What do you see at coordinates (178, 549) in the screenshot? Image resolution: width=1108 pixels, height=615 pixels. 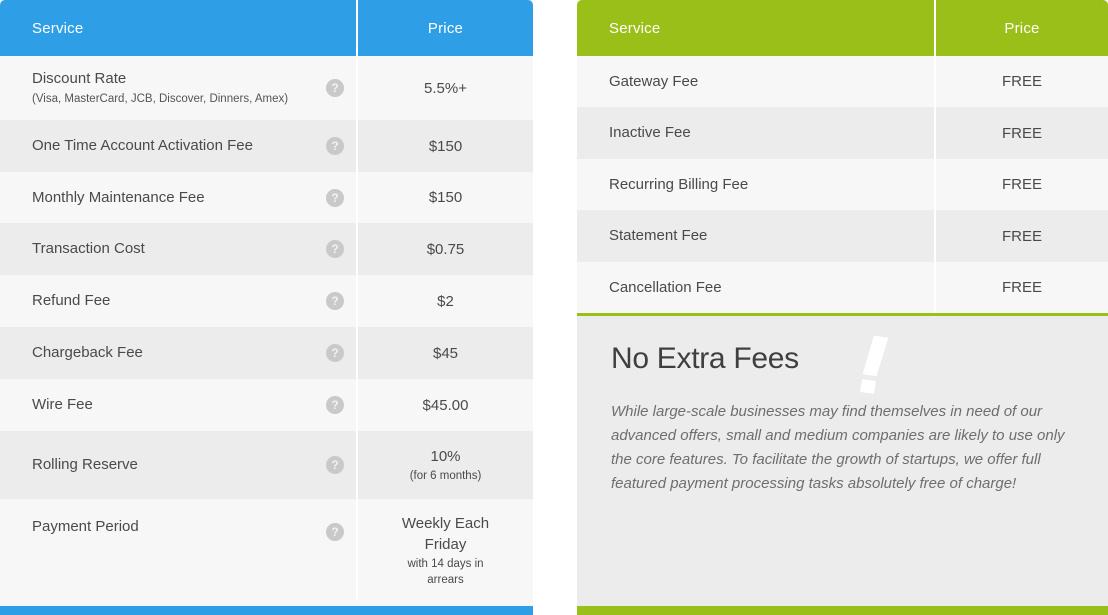 I see `cell-service: Payment Period ?` at bounding box center [178, 549].